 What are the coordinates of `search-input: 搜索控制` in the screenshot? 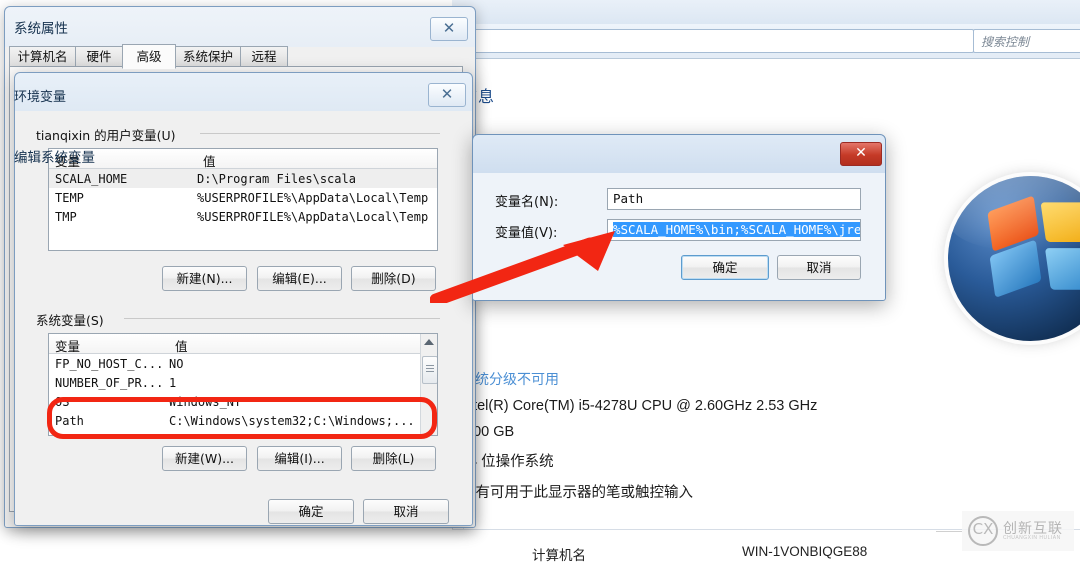 It's located at (1026, 41).